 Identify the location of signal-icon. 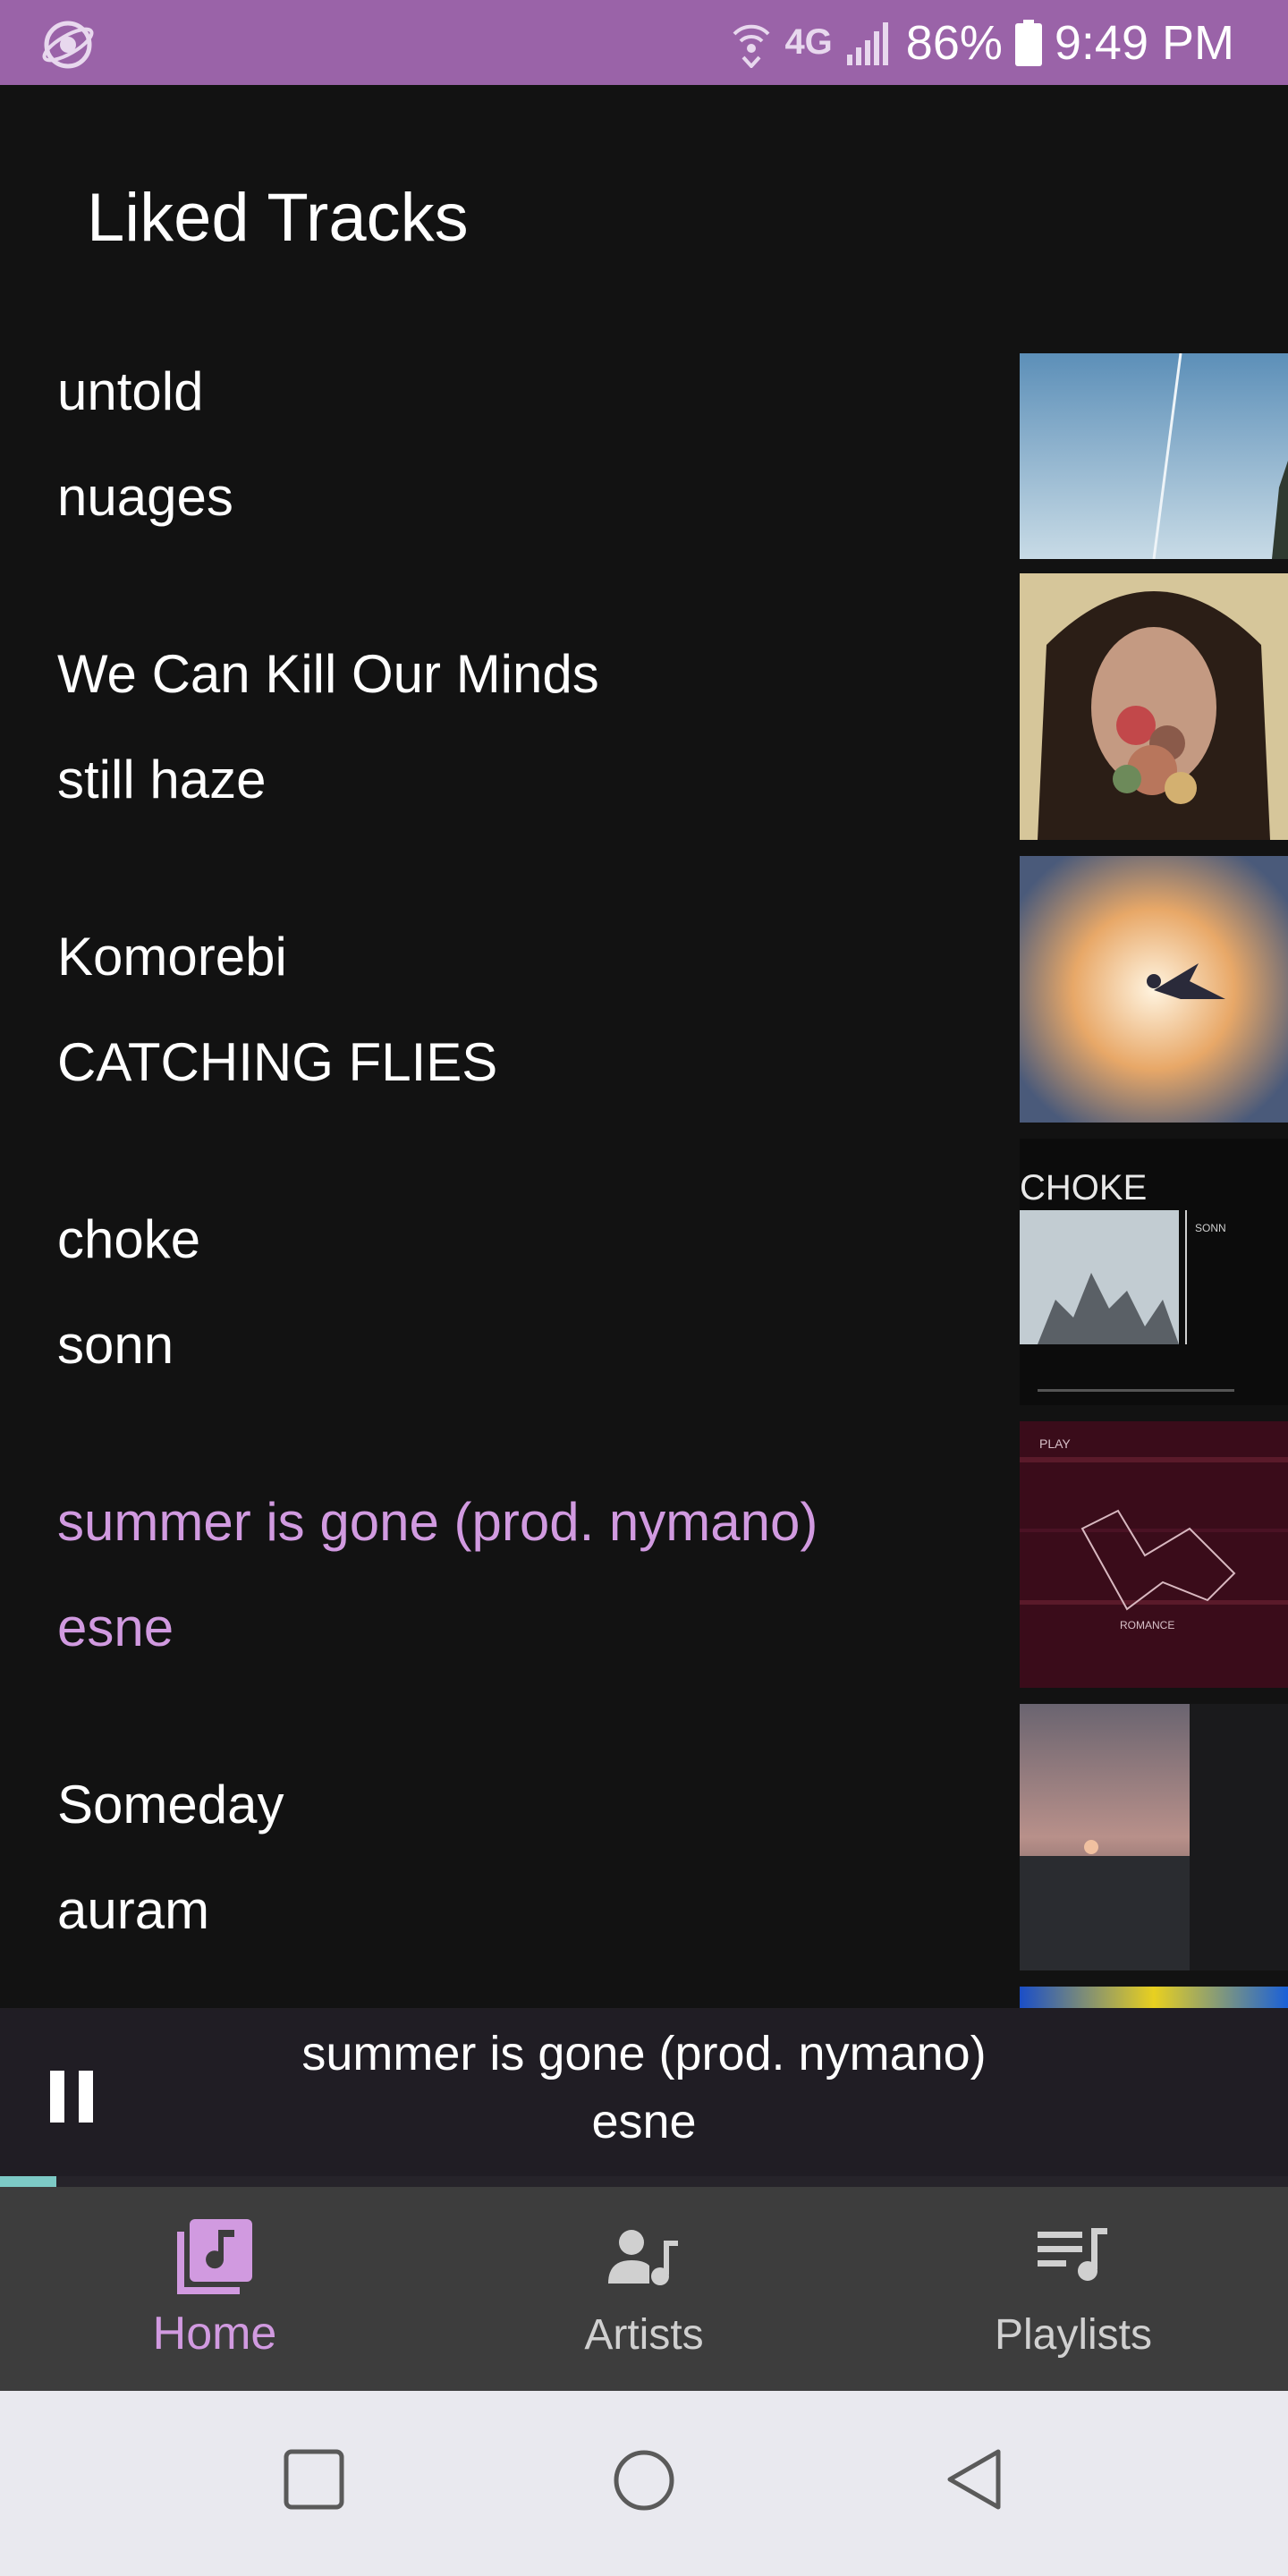
(867, 43).